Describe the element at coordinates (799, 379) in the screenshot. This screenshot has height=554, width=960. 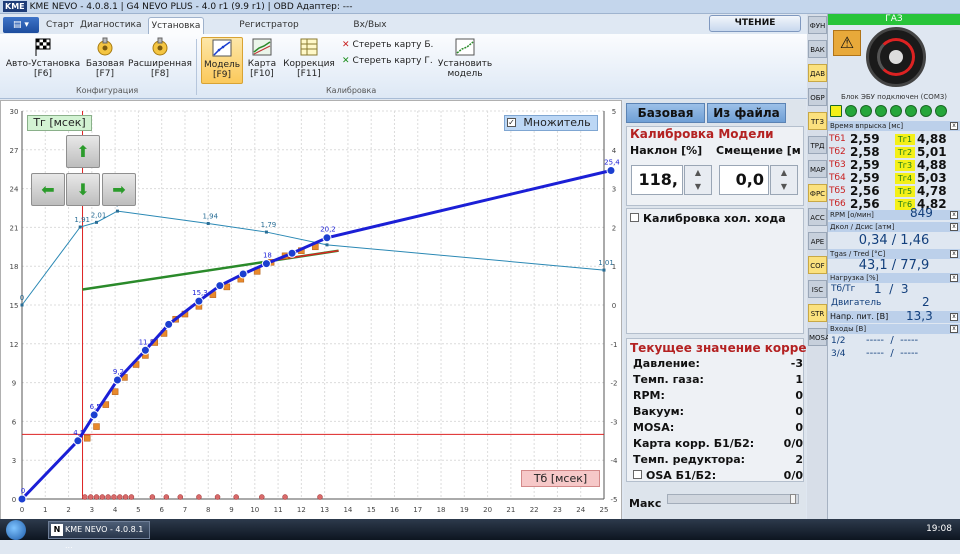
I see `row-value: 1` at that location.